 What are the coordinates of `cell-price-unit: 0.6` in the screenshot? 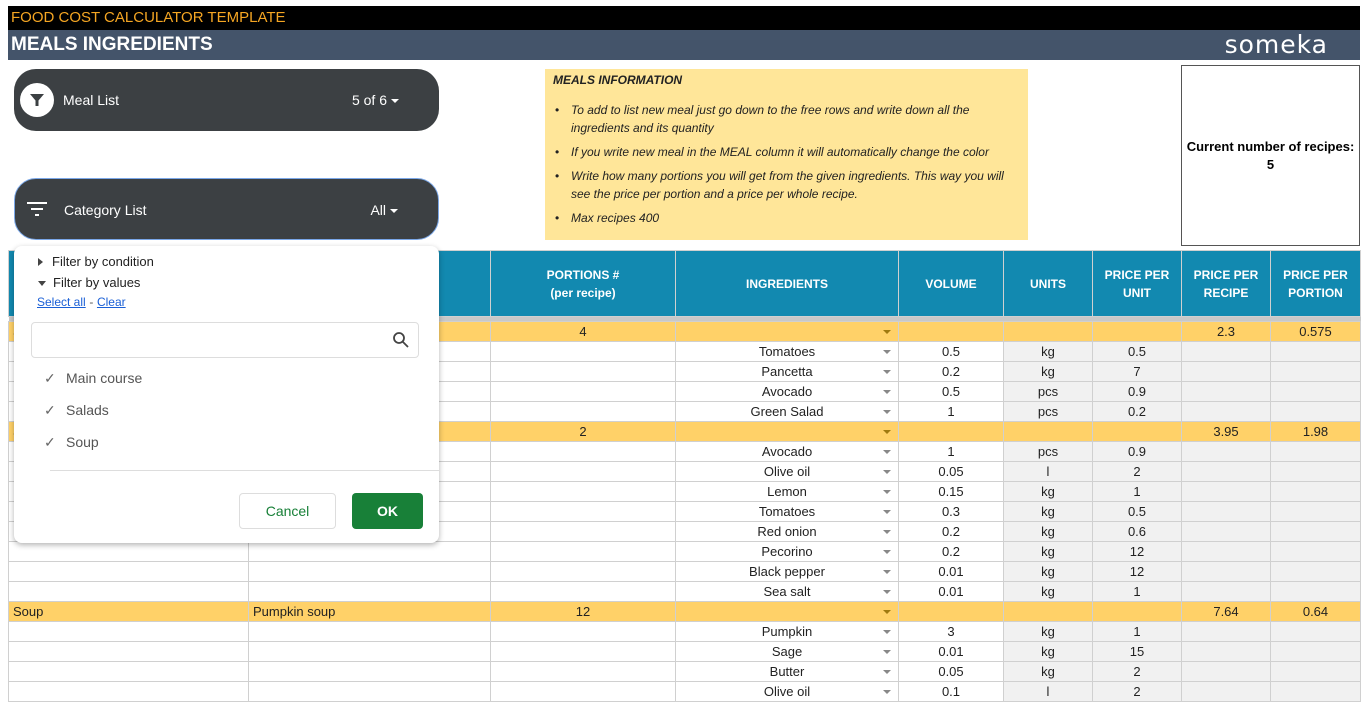 It's located at (1137, 531).